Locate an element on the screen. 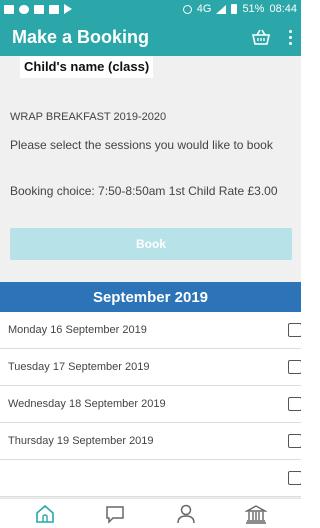 This screenshot has width=320, height=528. session-date: Tuesday 17 September 2019 is located at coordinates (79, 367).